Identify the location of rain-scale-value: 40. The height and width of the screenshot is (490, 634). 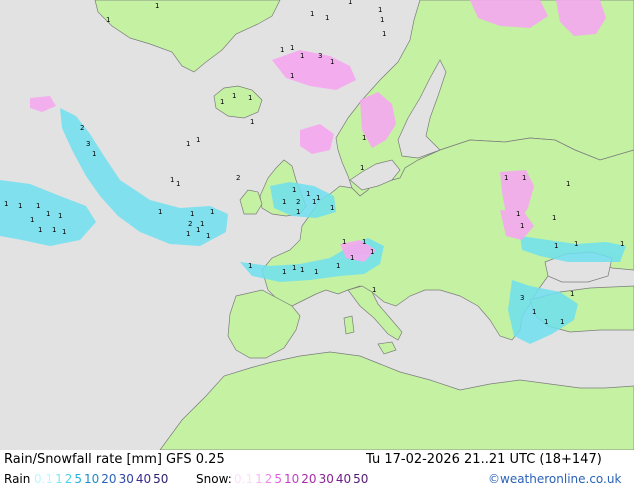
(143, 479).